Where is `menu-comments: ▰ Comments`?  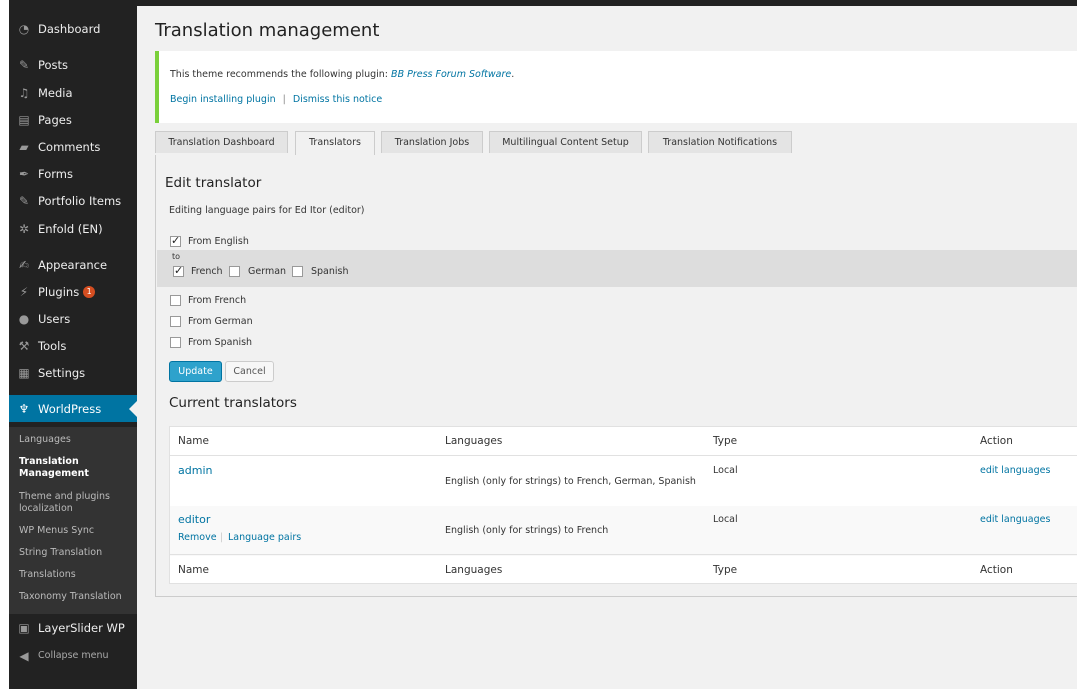 menu-comments: ▰ Comments is located at coordinates (73, 146).